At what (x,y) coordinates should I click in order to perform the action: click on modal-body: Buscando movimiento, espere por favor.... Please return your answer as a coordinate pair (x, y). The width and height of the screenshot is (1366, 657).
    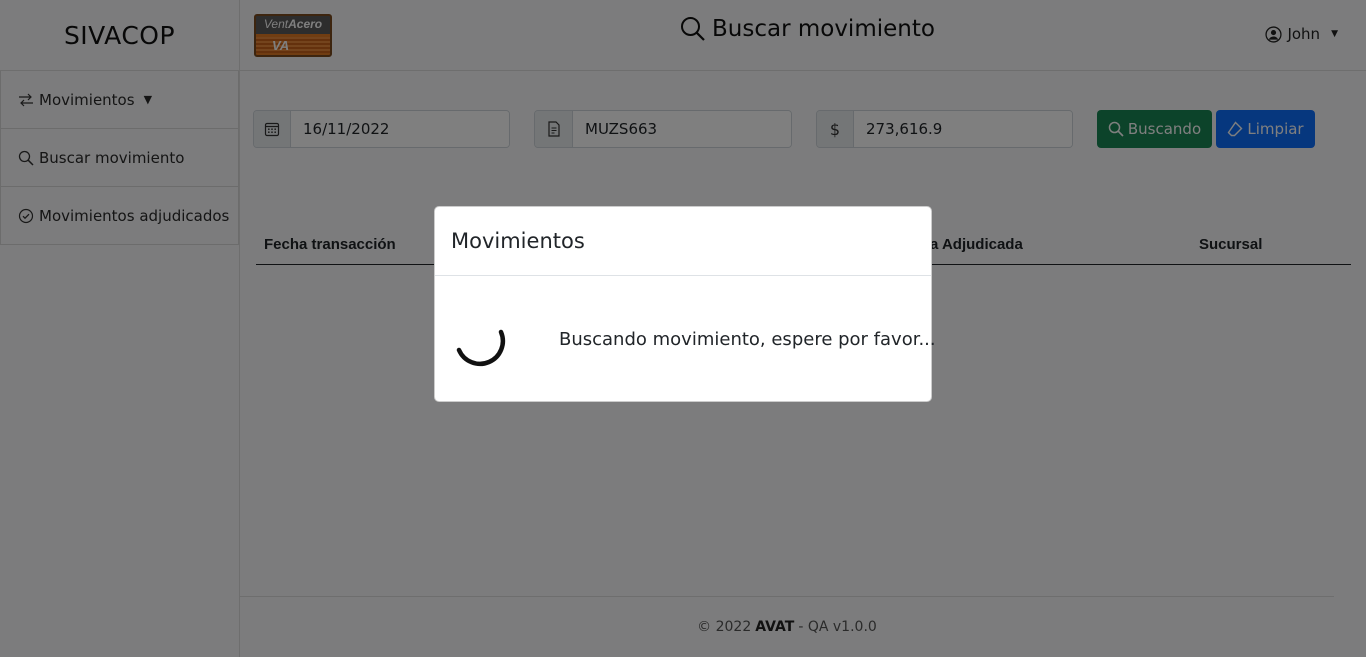
    Looking at the image, I should click on (685, 339).